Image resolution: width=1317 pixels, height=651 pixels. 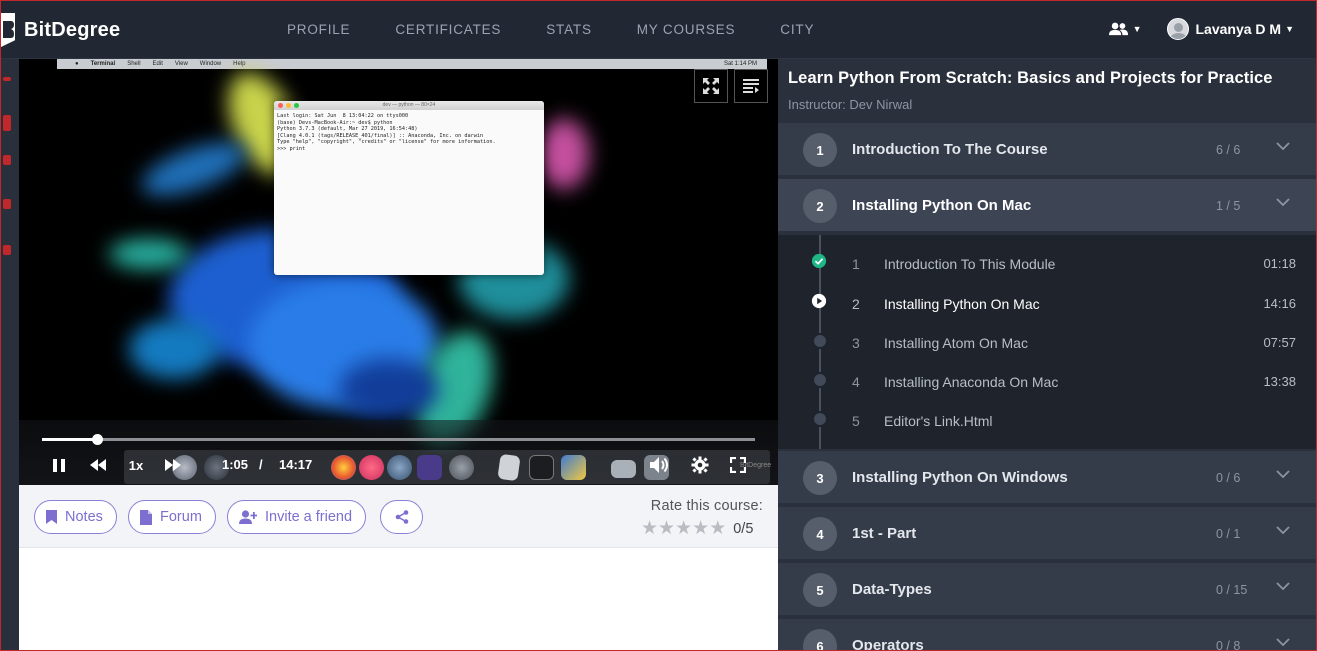 I want to click on invite-friend-button: Invite a friend, so click(x=297, y=517).